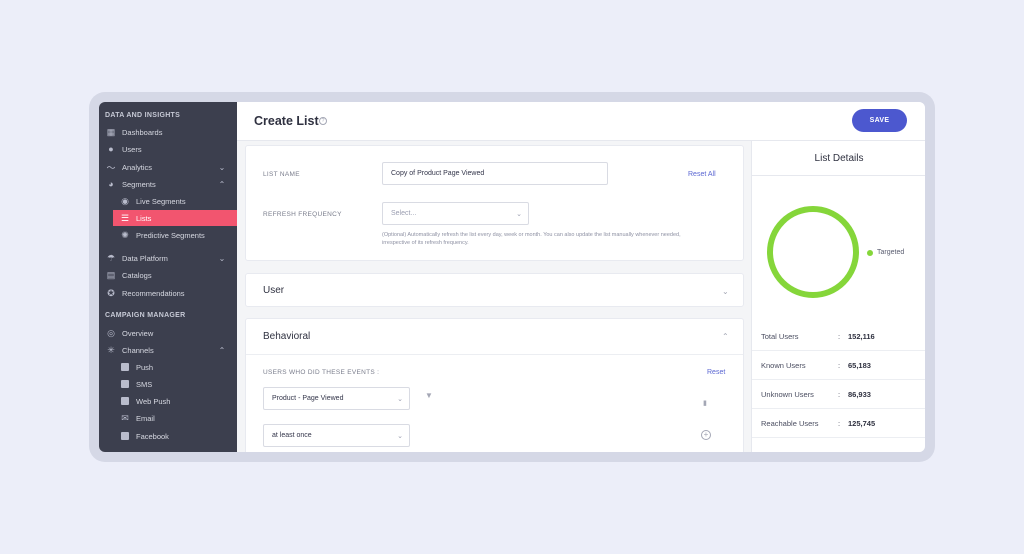 The image size is (1024, 554). Describe the element at coordinates (725, 336) in the screenshot. I see `double-chevron-up-icon: ⌃` at that location.